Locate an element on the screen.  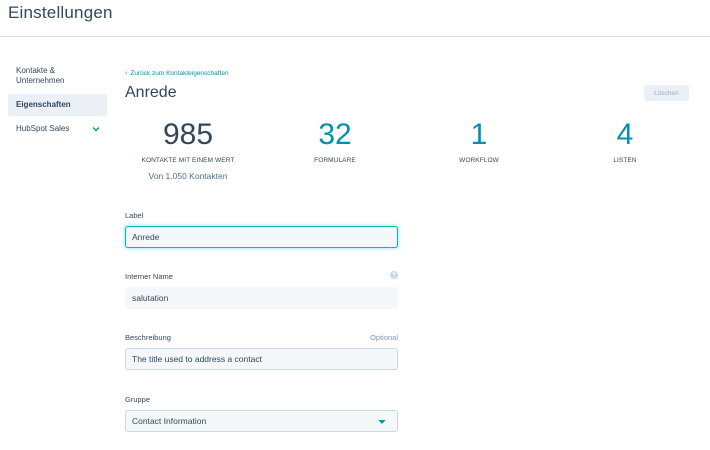
internal-name-field: salutation is located at coordinates (261, 298).